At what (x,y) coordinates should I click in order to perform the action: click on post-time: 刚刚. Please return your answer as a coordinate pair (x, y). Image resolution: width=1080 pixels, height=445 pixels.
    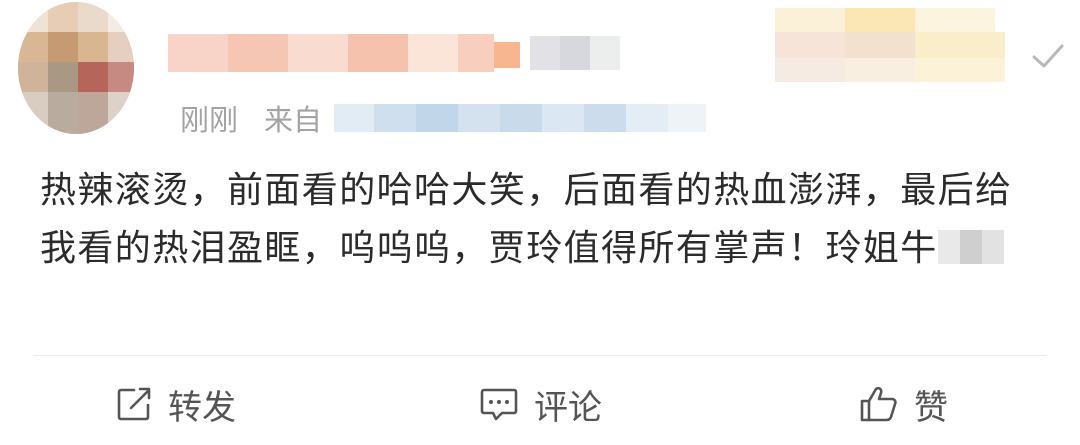
    Looking at the image, I should click on (209, 120).